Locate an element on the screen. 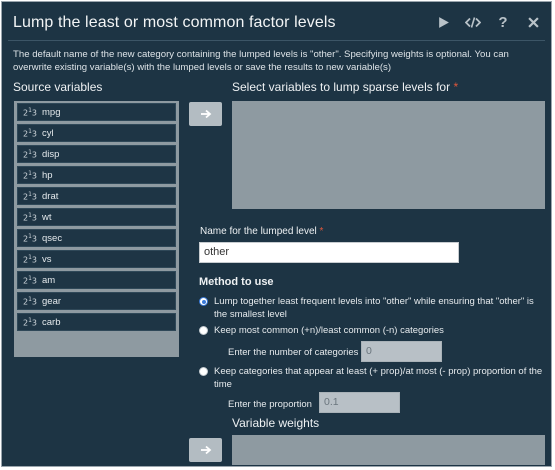 This screenshot has height=470, width=555. n-categories-input: 0 is located at coordinates (401, 351).